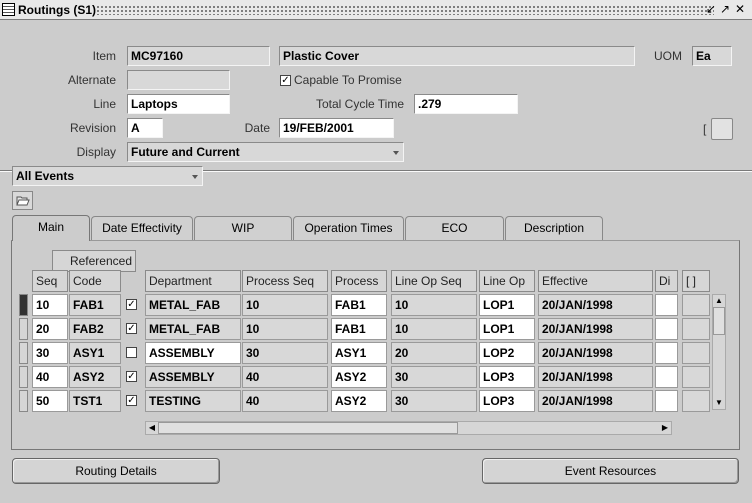 This screenshot has width=752, height=503. What do you see at coordinates (554, 228) in the screenshot?
I see `tab-description: Description` at bounding box center [554, 228].